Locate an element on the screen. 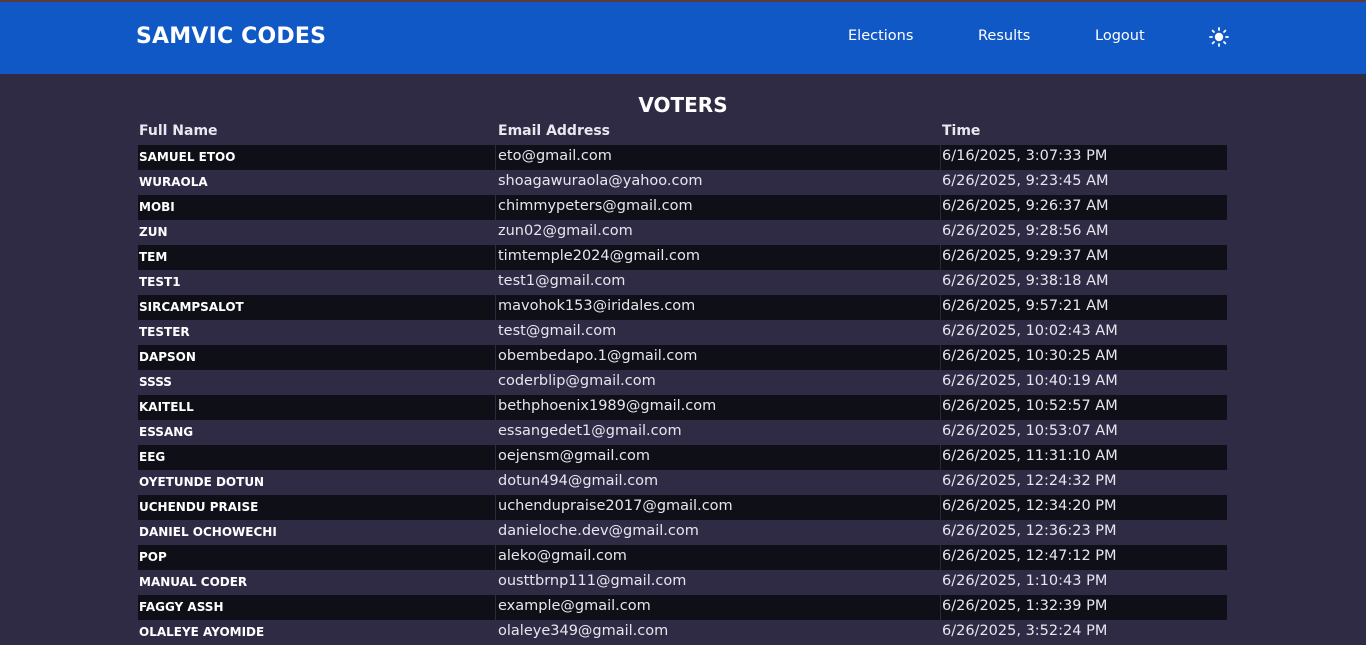  vote-time: 6/26/2025, 11:31:10 AM is located at coordinates (1030, 456).